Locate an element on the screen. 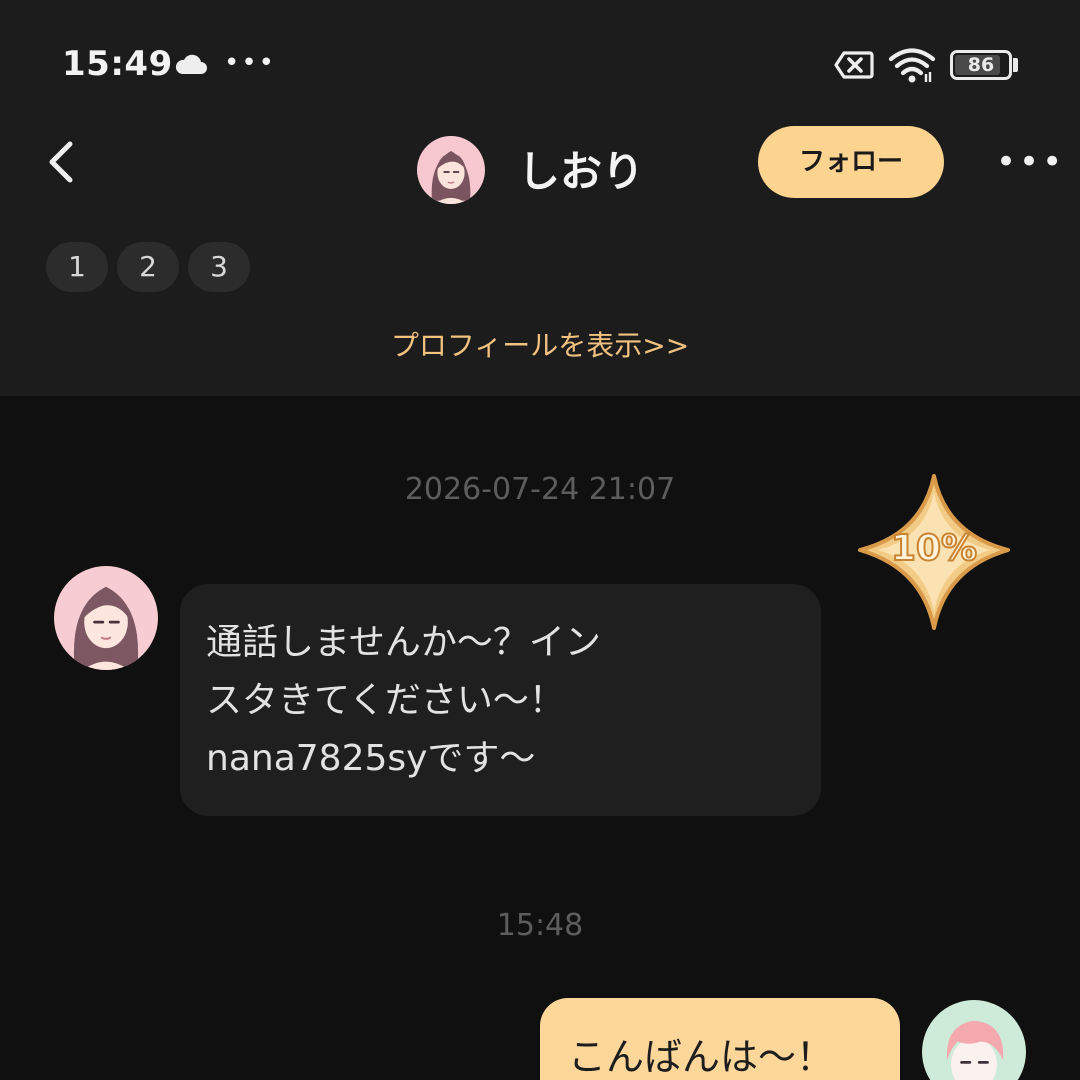 The height and width of the screenshot is (1080, 1080). chevron-left-icon is located at coordinates (62, 162).